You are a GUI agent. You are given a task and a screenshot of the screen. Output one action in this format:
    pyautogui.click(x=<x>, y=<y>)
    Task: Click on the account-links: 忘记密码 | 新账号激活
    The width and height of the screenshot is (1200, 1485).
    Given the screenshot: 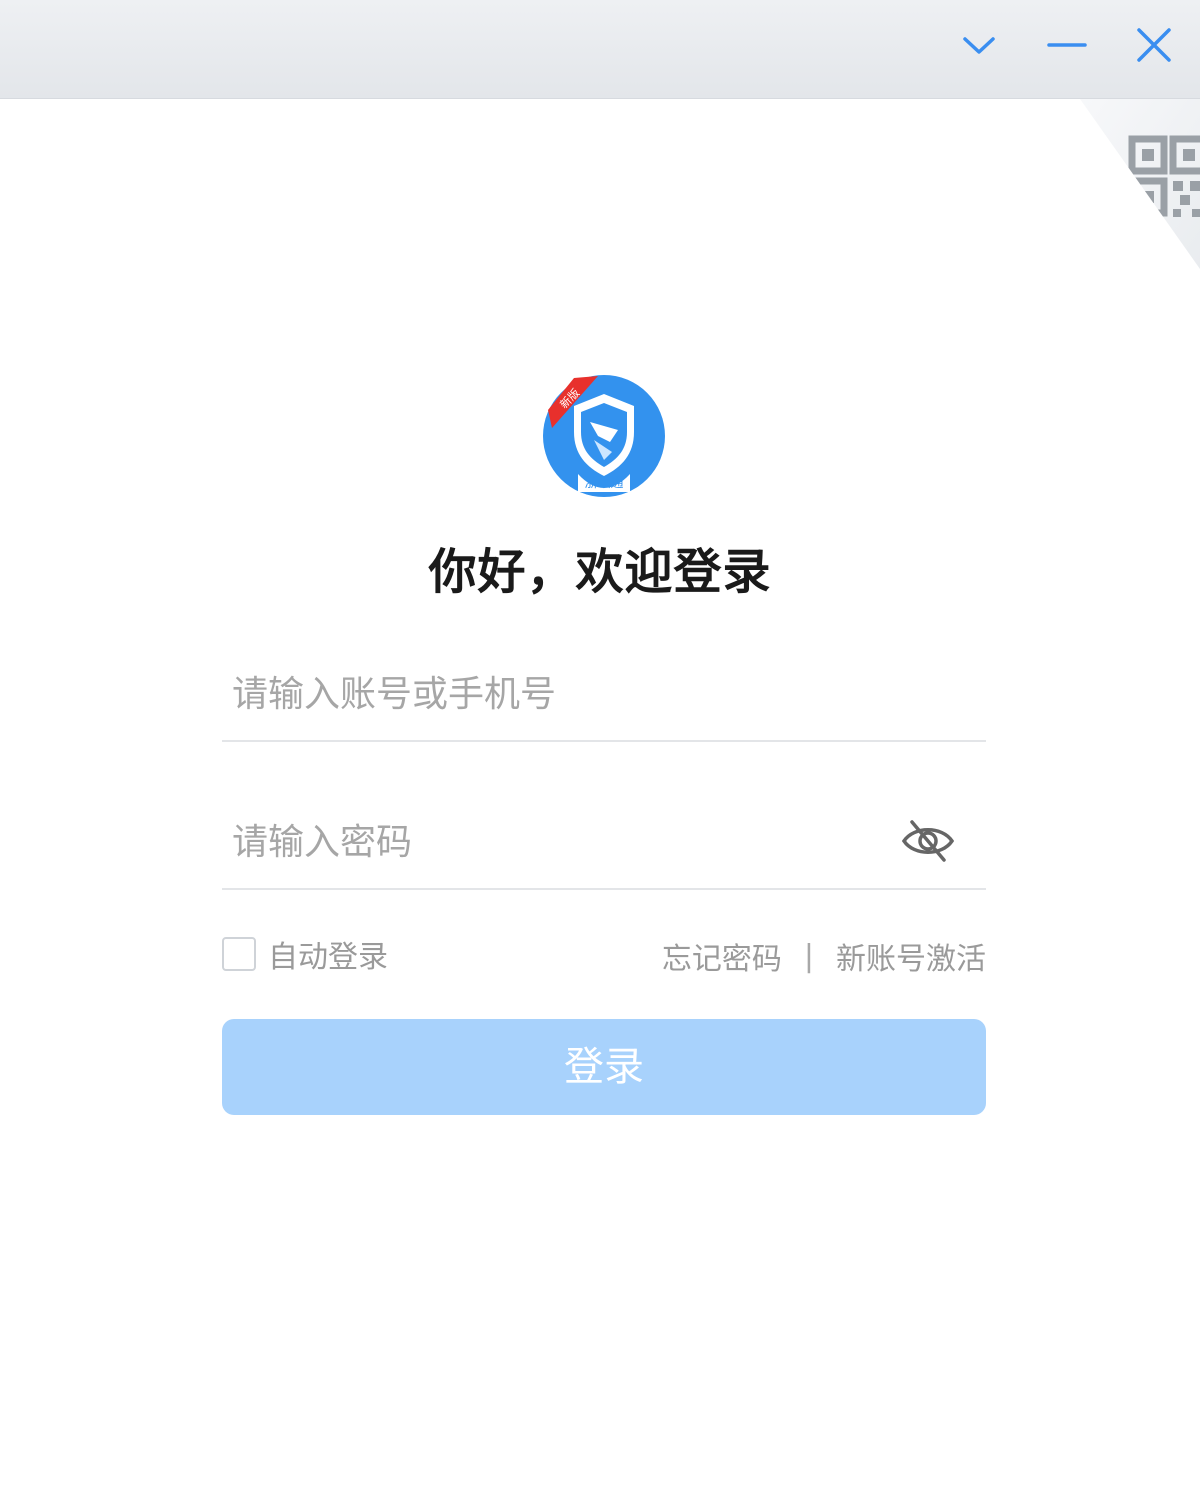 What is the action you would take?
    pyautogui.click(x=824, y=956)
    